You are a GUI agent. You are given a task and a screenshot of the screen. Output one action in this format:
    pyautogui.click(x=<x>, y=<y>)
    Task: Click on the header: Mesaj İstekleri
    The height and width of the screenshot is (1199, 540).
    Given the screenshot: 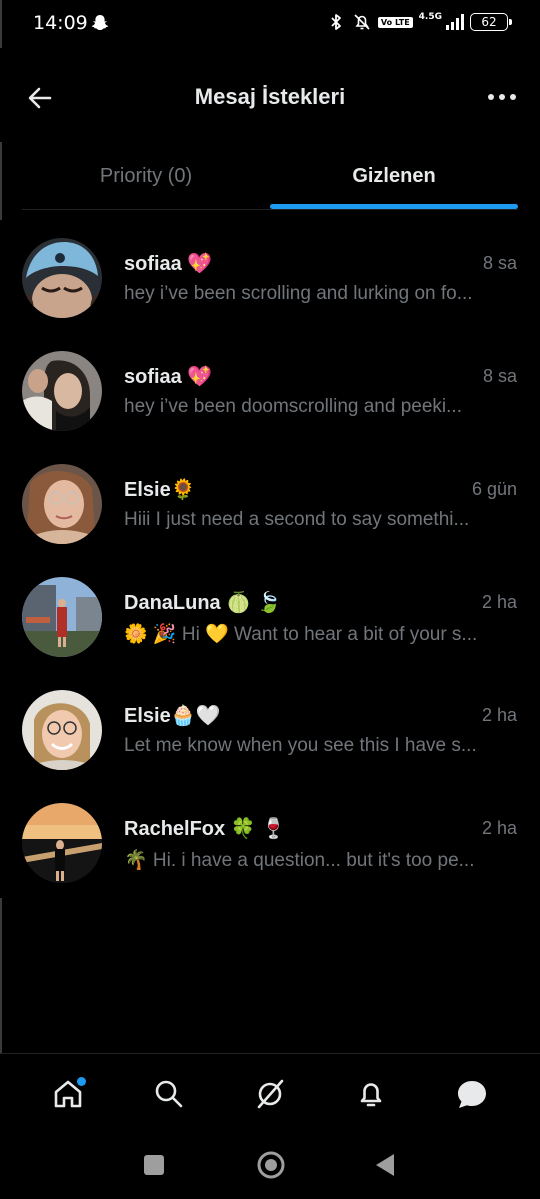 What is the action you would take?
    pyautogui.click(x=270, y=97)
    